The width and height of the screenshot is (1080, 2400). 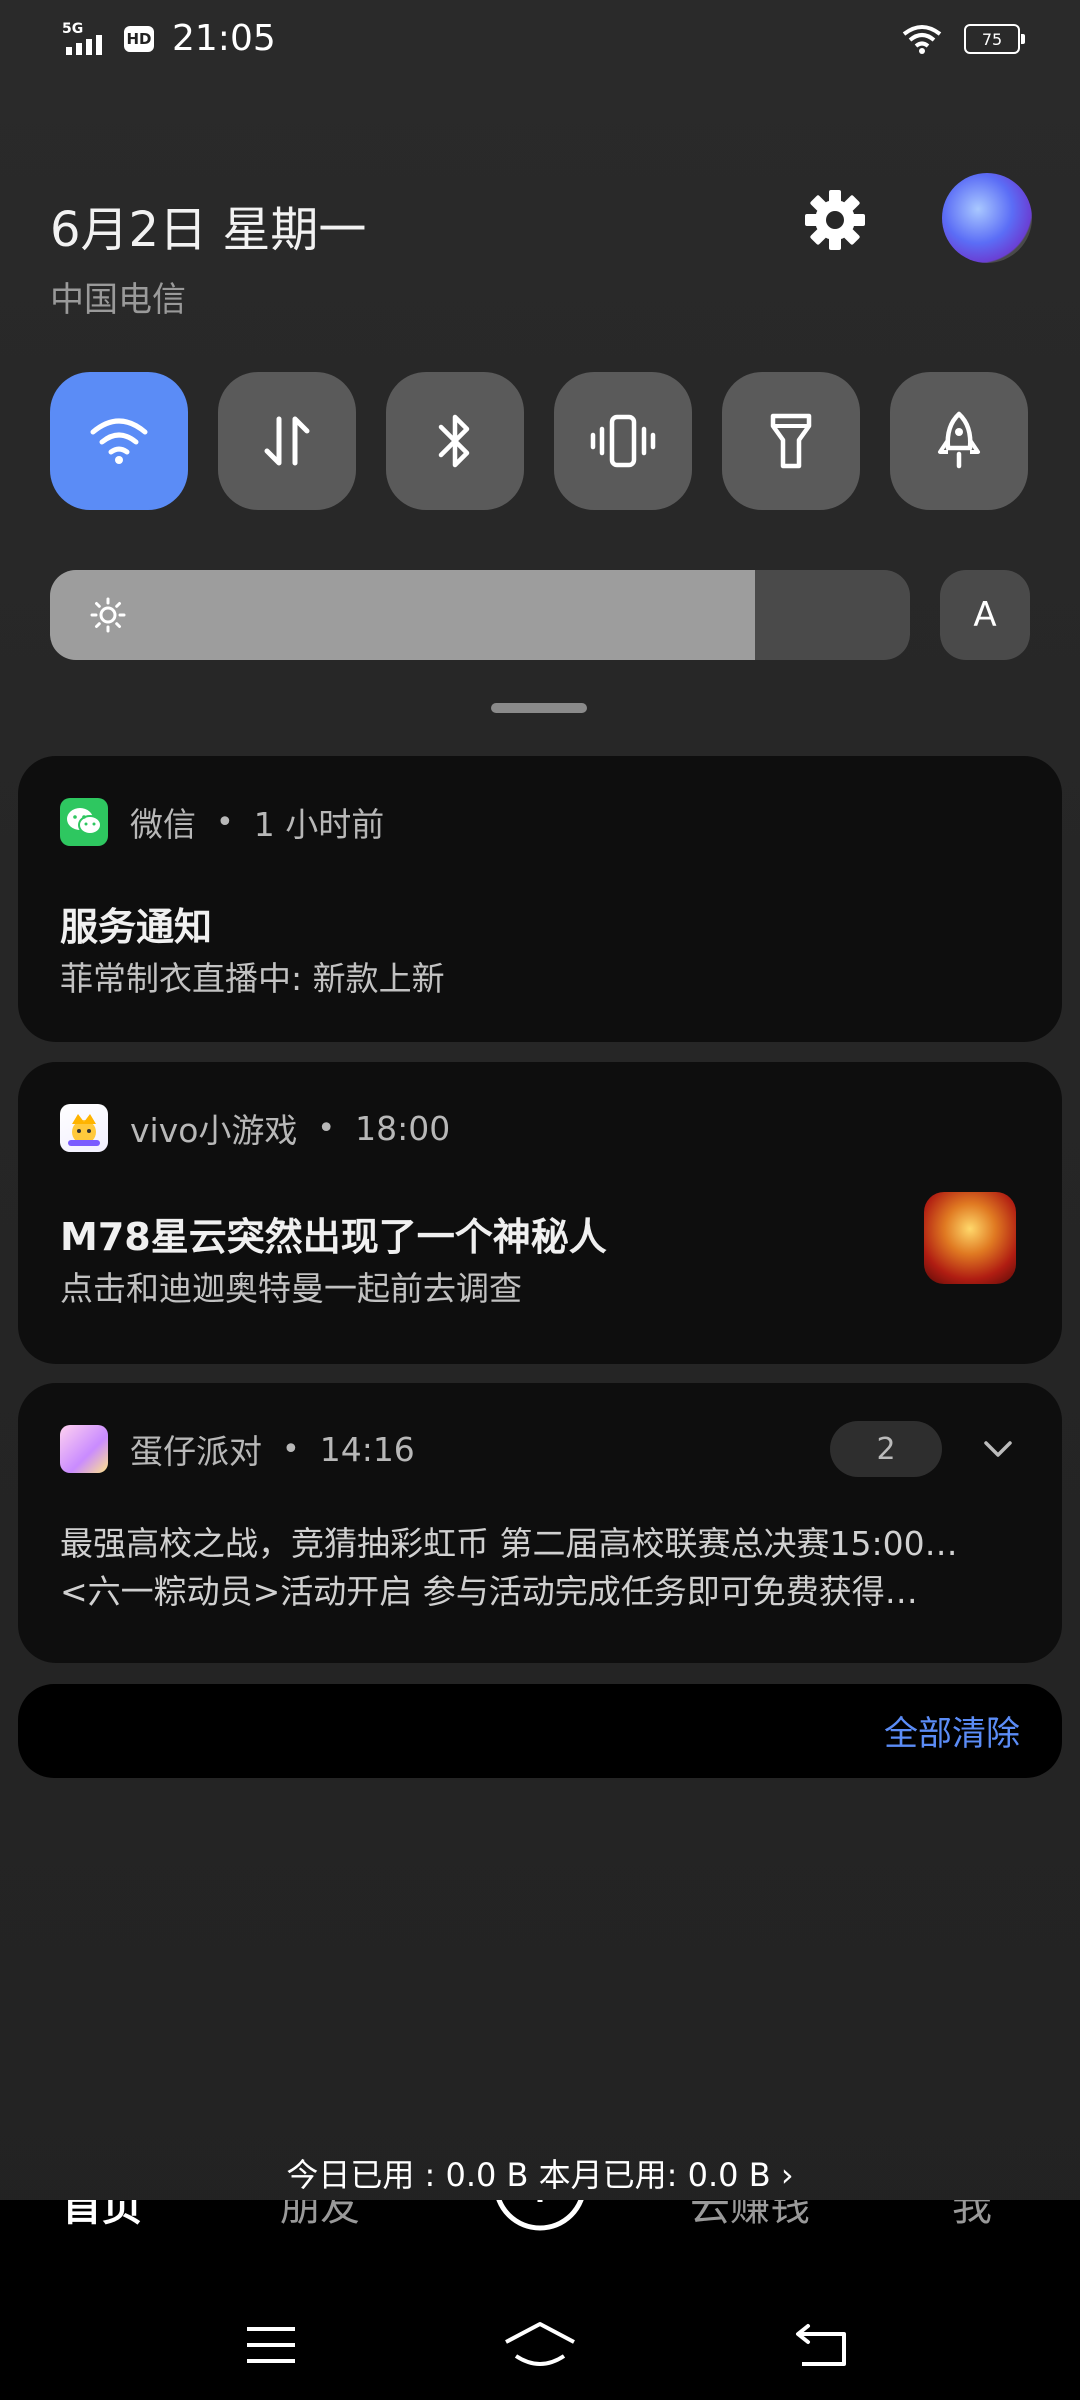 What do you see at coordinates (169, 38) in the screenshot?
I see `status-bar-left: 5G HD 21:05` at bounding box center [169, 38].